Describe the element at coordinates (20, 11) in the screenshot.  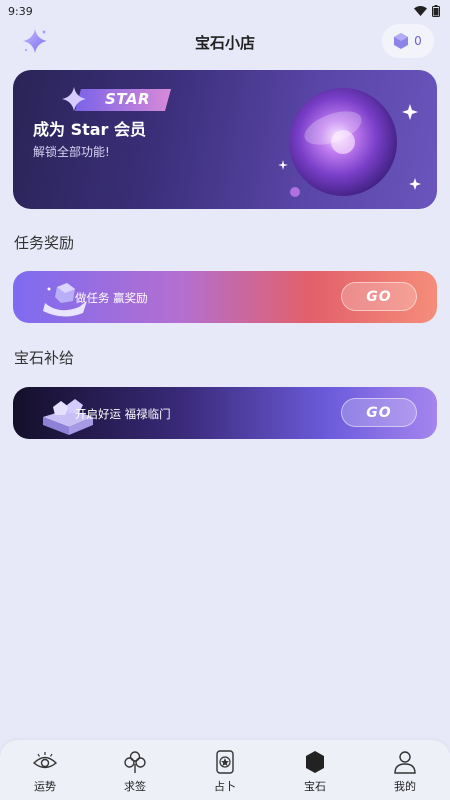
I see `status-time: 9:39` at that location.